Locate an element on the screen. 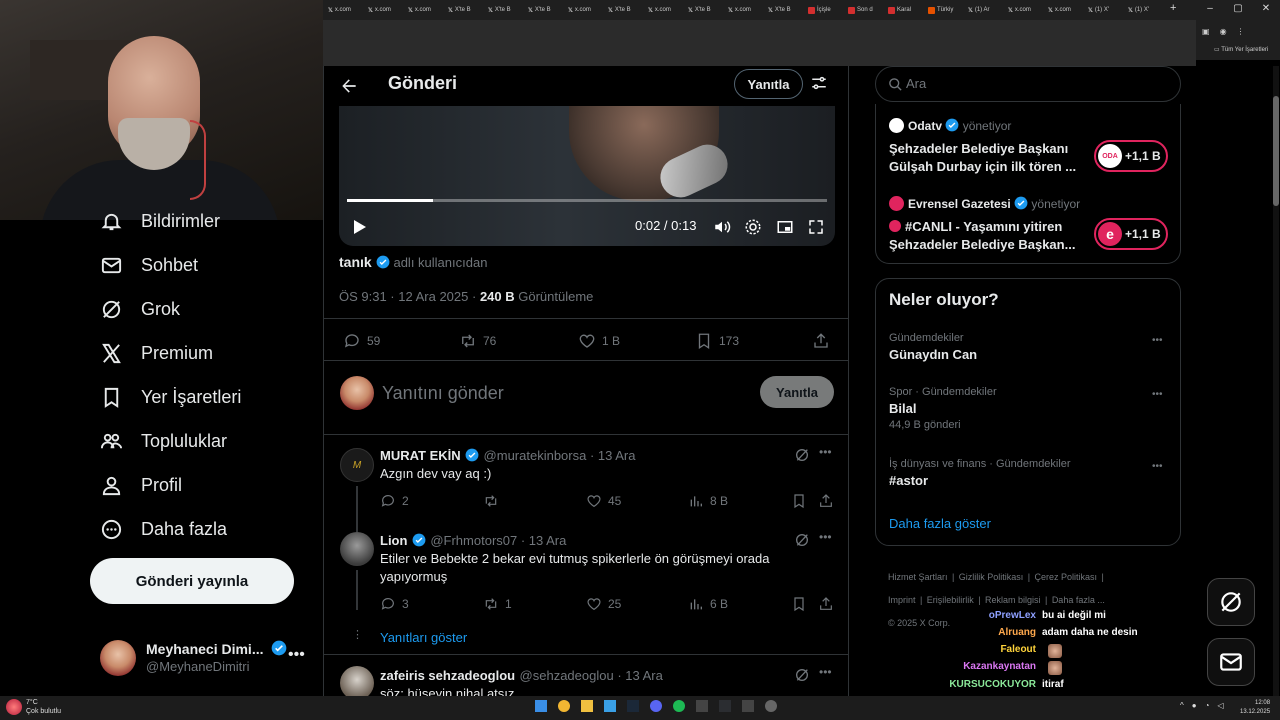 This screenshot has height=720, width=1280. reply-header-button: Yanıtla is located at coordinates (768, 84).